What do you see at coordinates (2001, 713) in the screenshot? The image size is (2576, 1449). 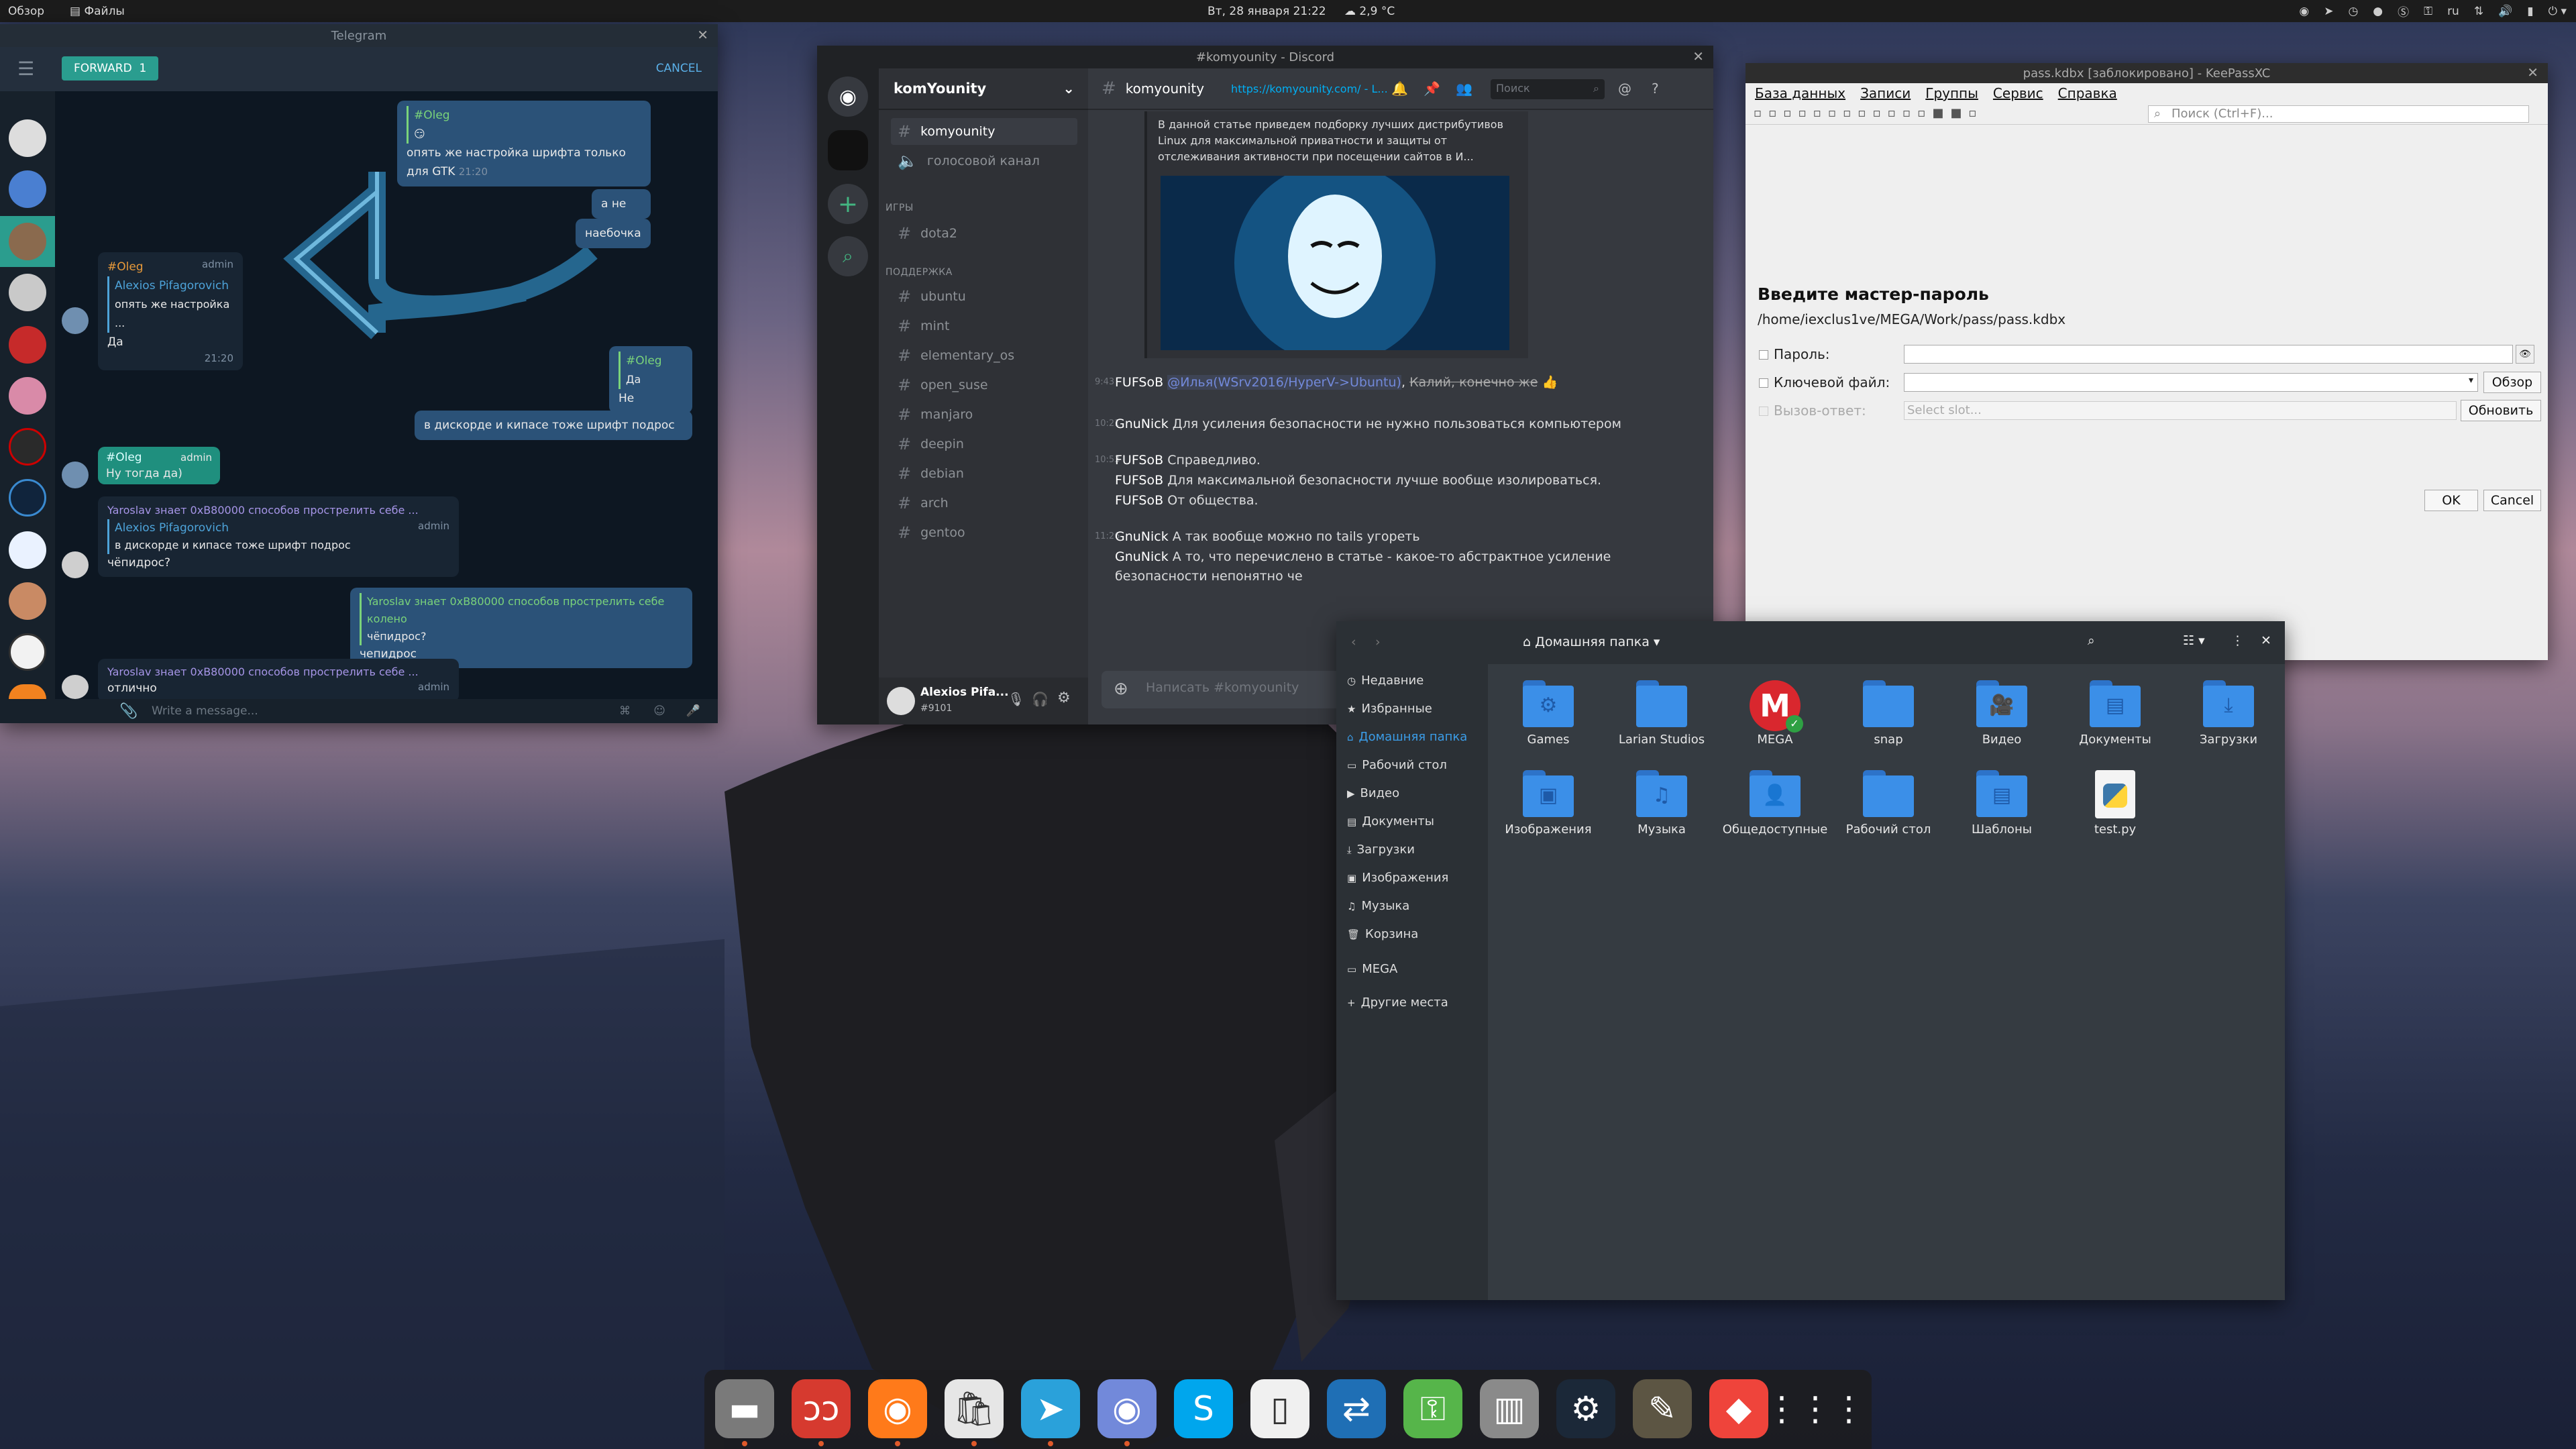 I see `file-item: 🎥 Видео` at bounding box center [2001, 713].